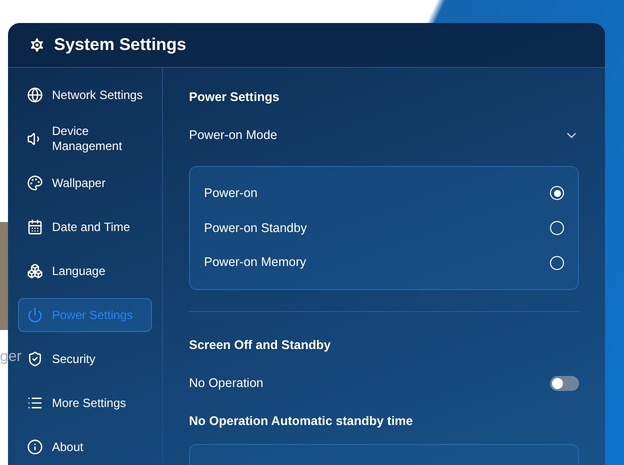 The width and height of the screenshot is (624, 465). What do you see at coordinates (35, 447) in the screenshot?
I see `info-icon` at bounding box center [35, 447].